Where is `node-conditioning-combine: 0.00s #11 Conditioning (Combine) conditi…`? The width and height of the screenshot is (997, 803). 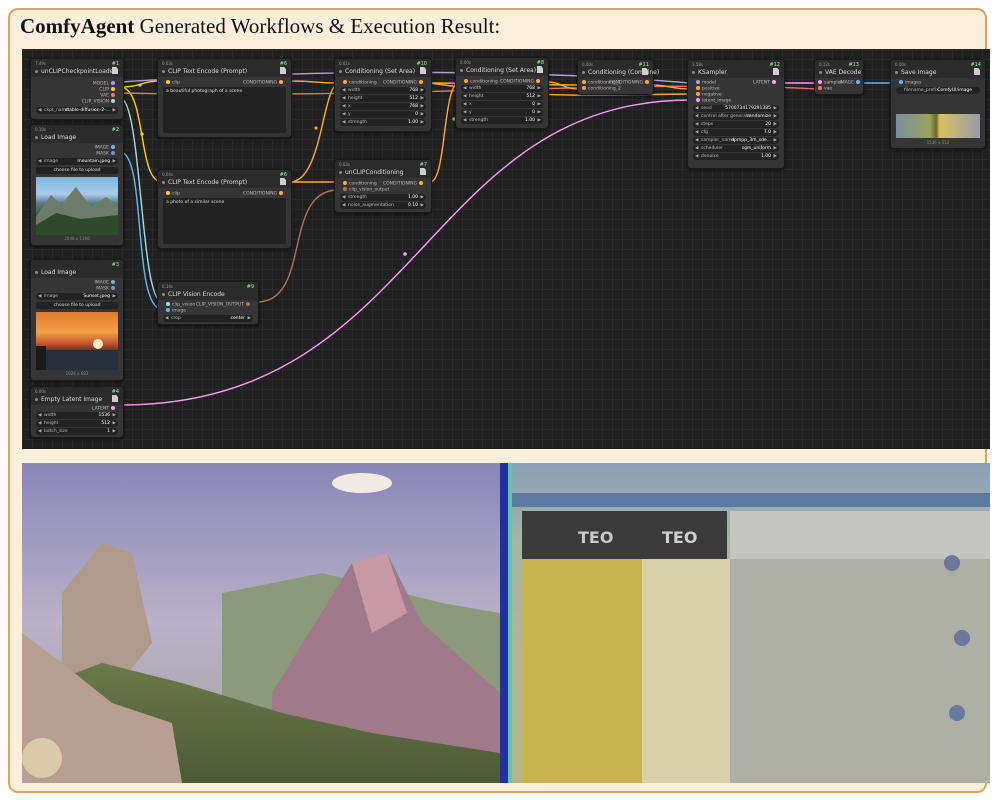
node-conditioning-combine: 0.00s #11 Conditioning (Combine) conditi… is located at coordinates (618, 77).